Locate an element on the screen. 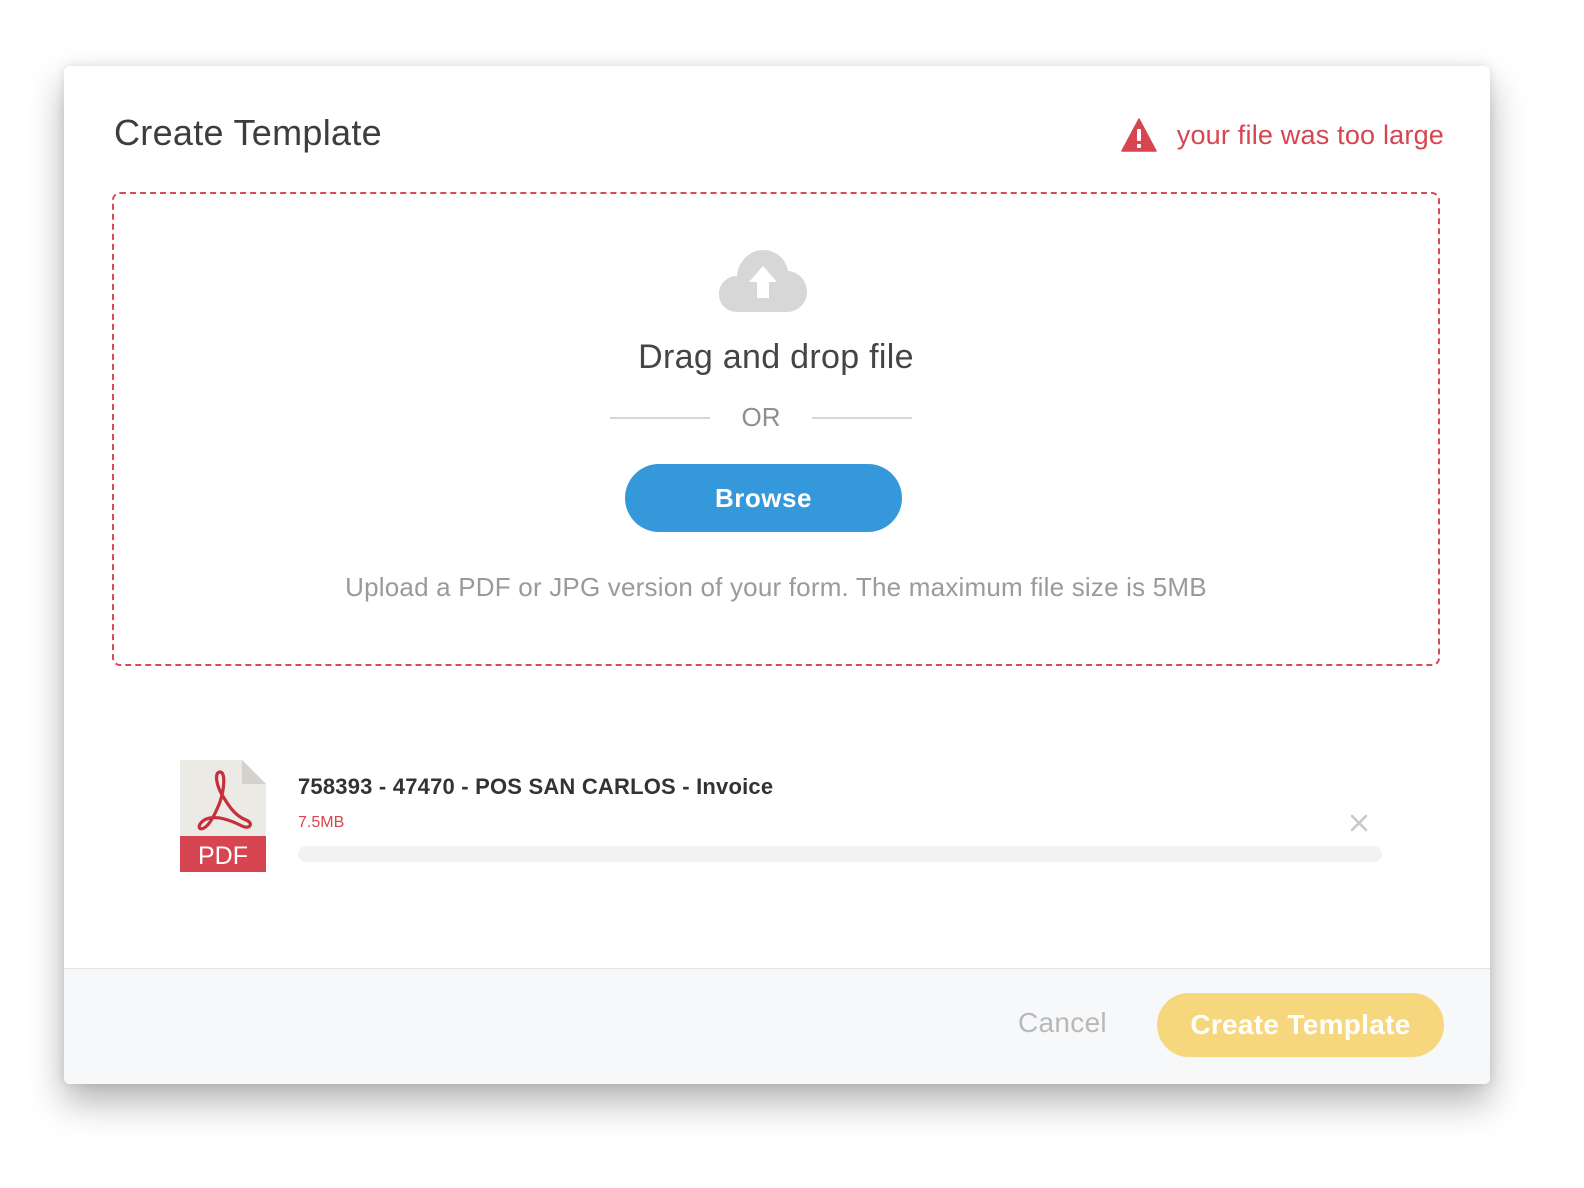 The width and height of the screenshot is (1584, 1188). error-message: your file was too large is located at coordinates (1282, 135).